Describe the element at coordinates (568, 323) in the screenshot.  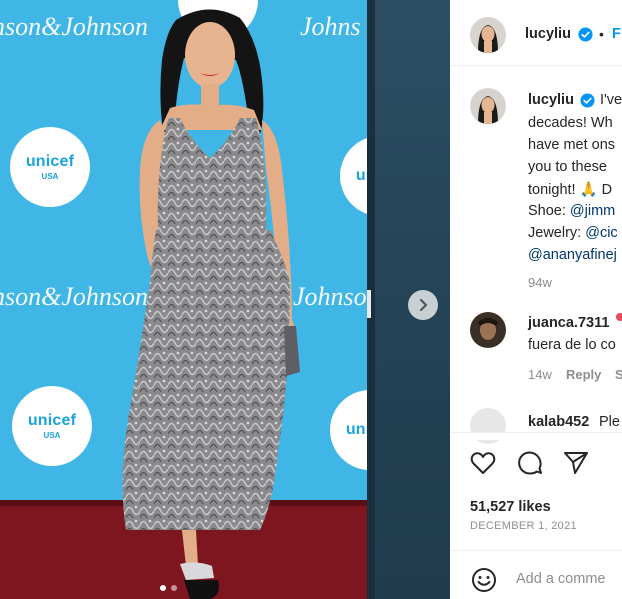
I see `comment-username: juanca.7311` at that location.